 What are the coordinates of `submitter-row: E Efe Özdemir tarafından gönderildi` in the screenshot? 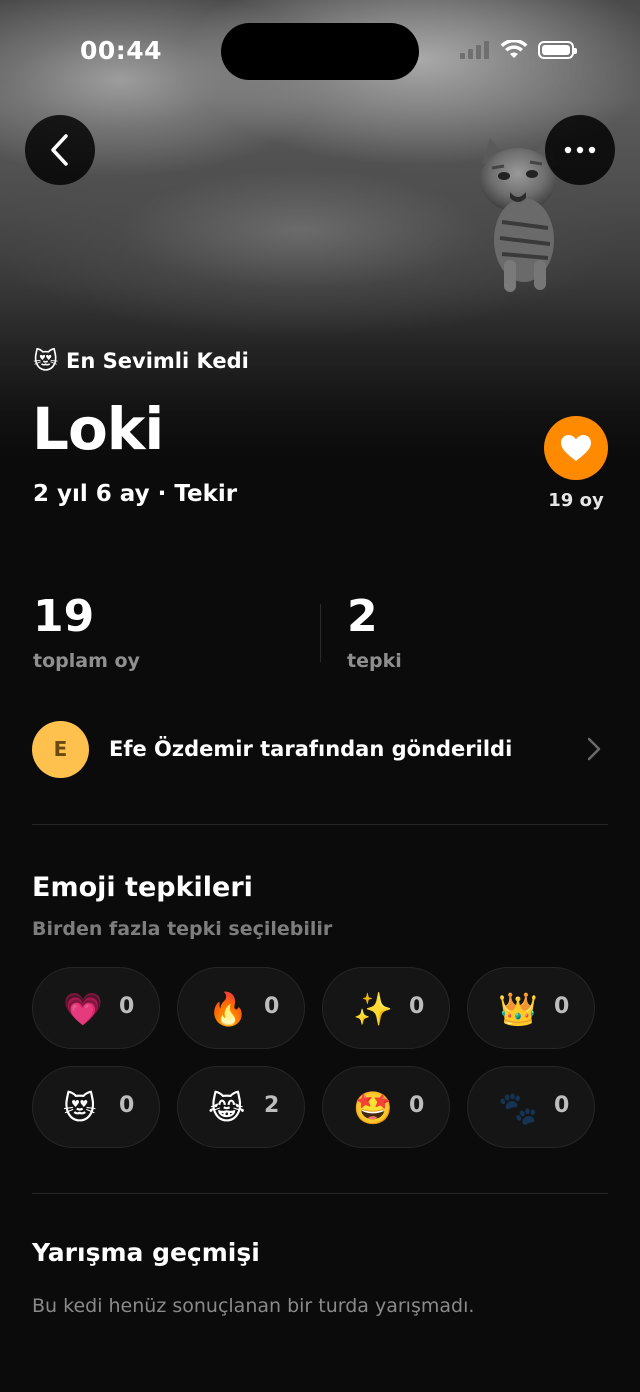 It's located at (320, 749).